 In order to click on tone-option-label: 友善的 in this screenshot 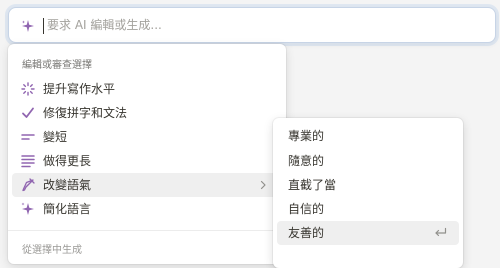, I will do `click(306, 233)`.